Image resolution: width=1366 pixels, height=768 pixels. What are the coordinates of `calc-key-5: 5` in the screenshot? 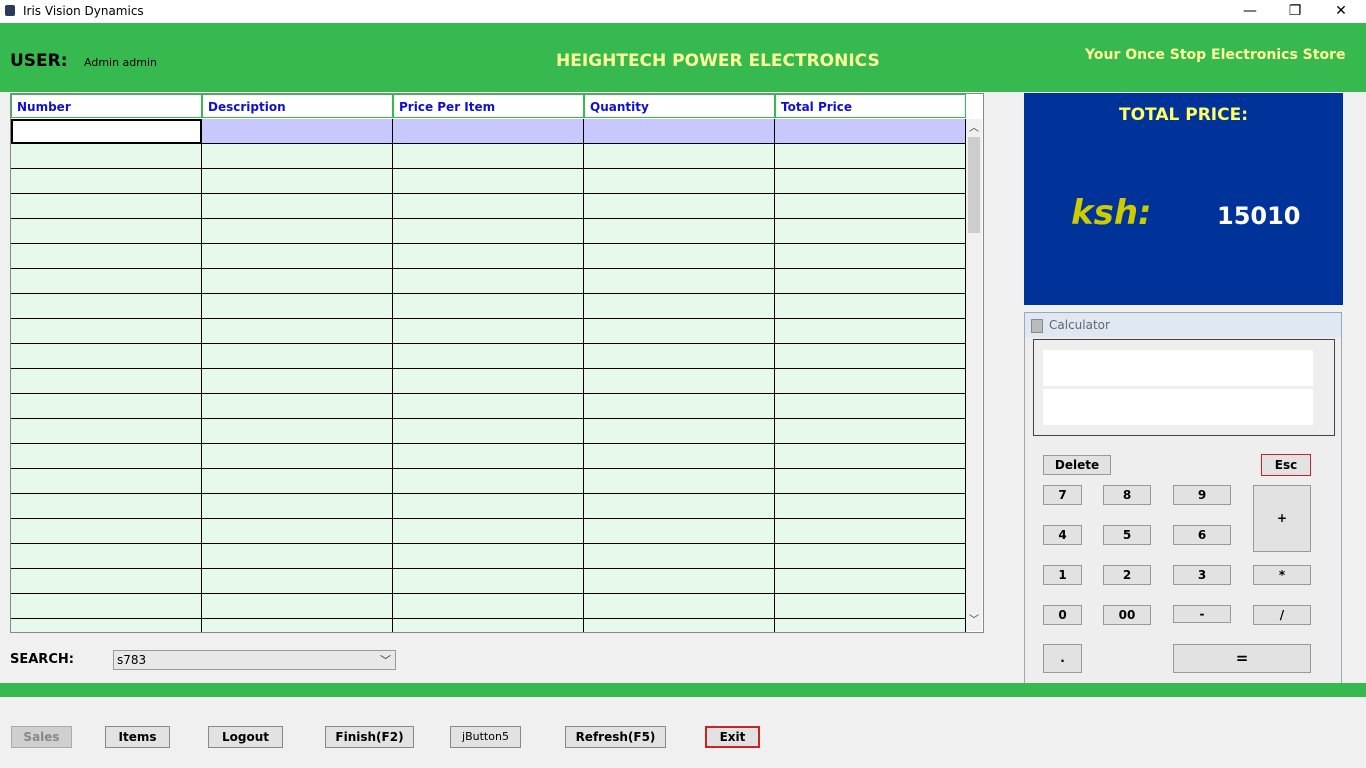 It's located at (1127, 535).